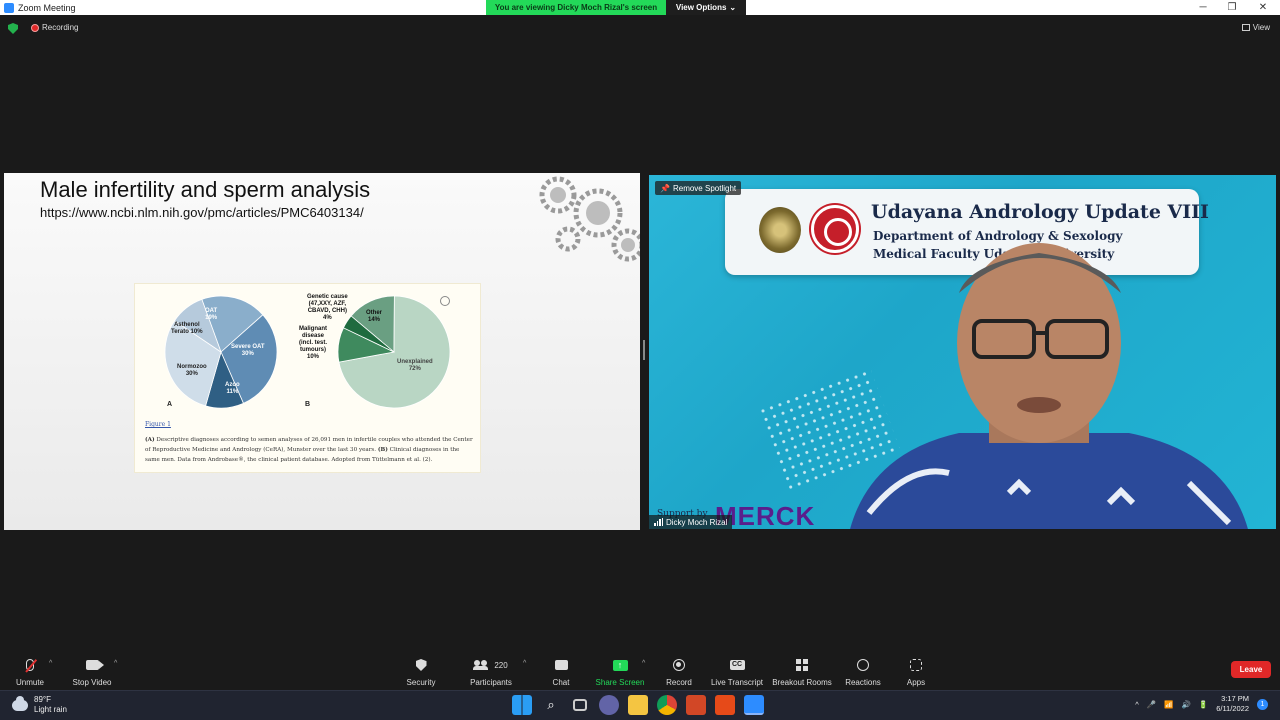 The width and height of the screenshot is (1280, 720). What do you see at coordinates (737, 671) in the screenshot?
I see `live-transcript-button: CC Live Transcript` at bounding box center [737, 671].